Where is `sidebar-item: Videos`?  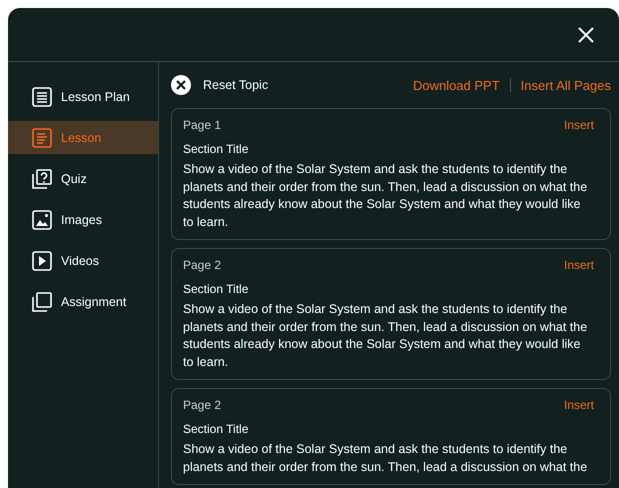
sidebar-item: Videos is located at coordinates (83, 260).